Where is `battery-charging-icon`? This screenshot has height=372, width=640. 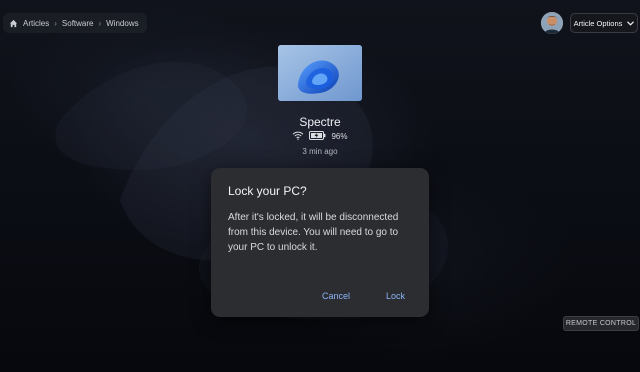 battery-charging-icon is located at coordinates (317, 136).